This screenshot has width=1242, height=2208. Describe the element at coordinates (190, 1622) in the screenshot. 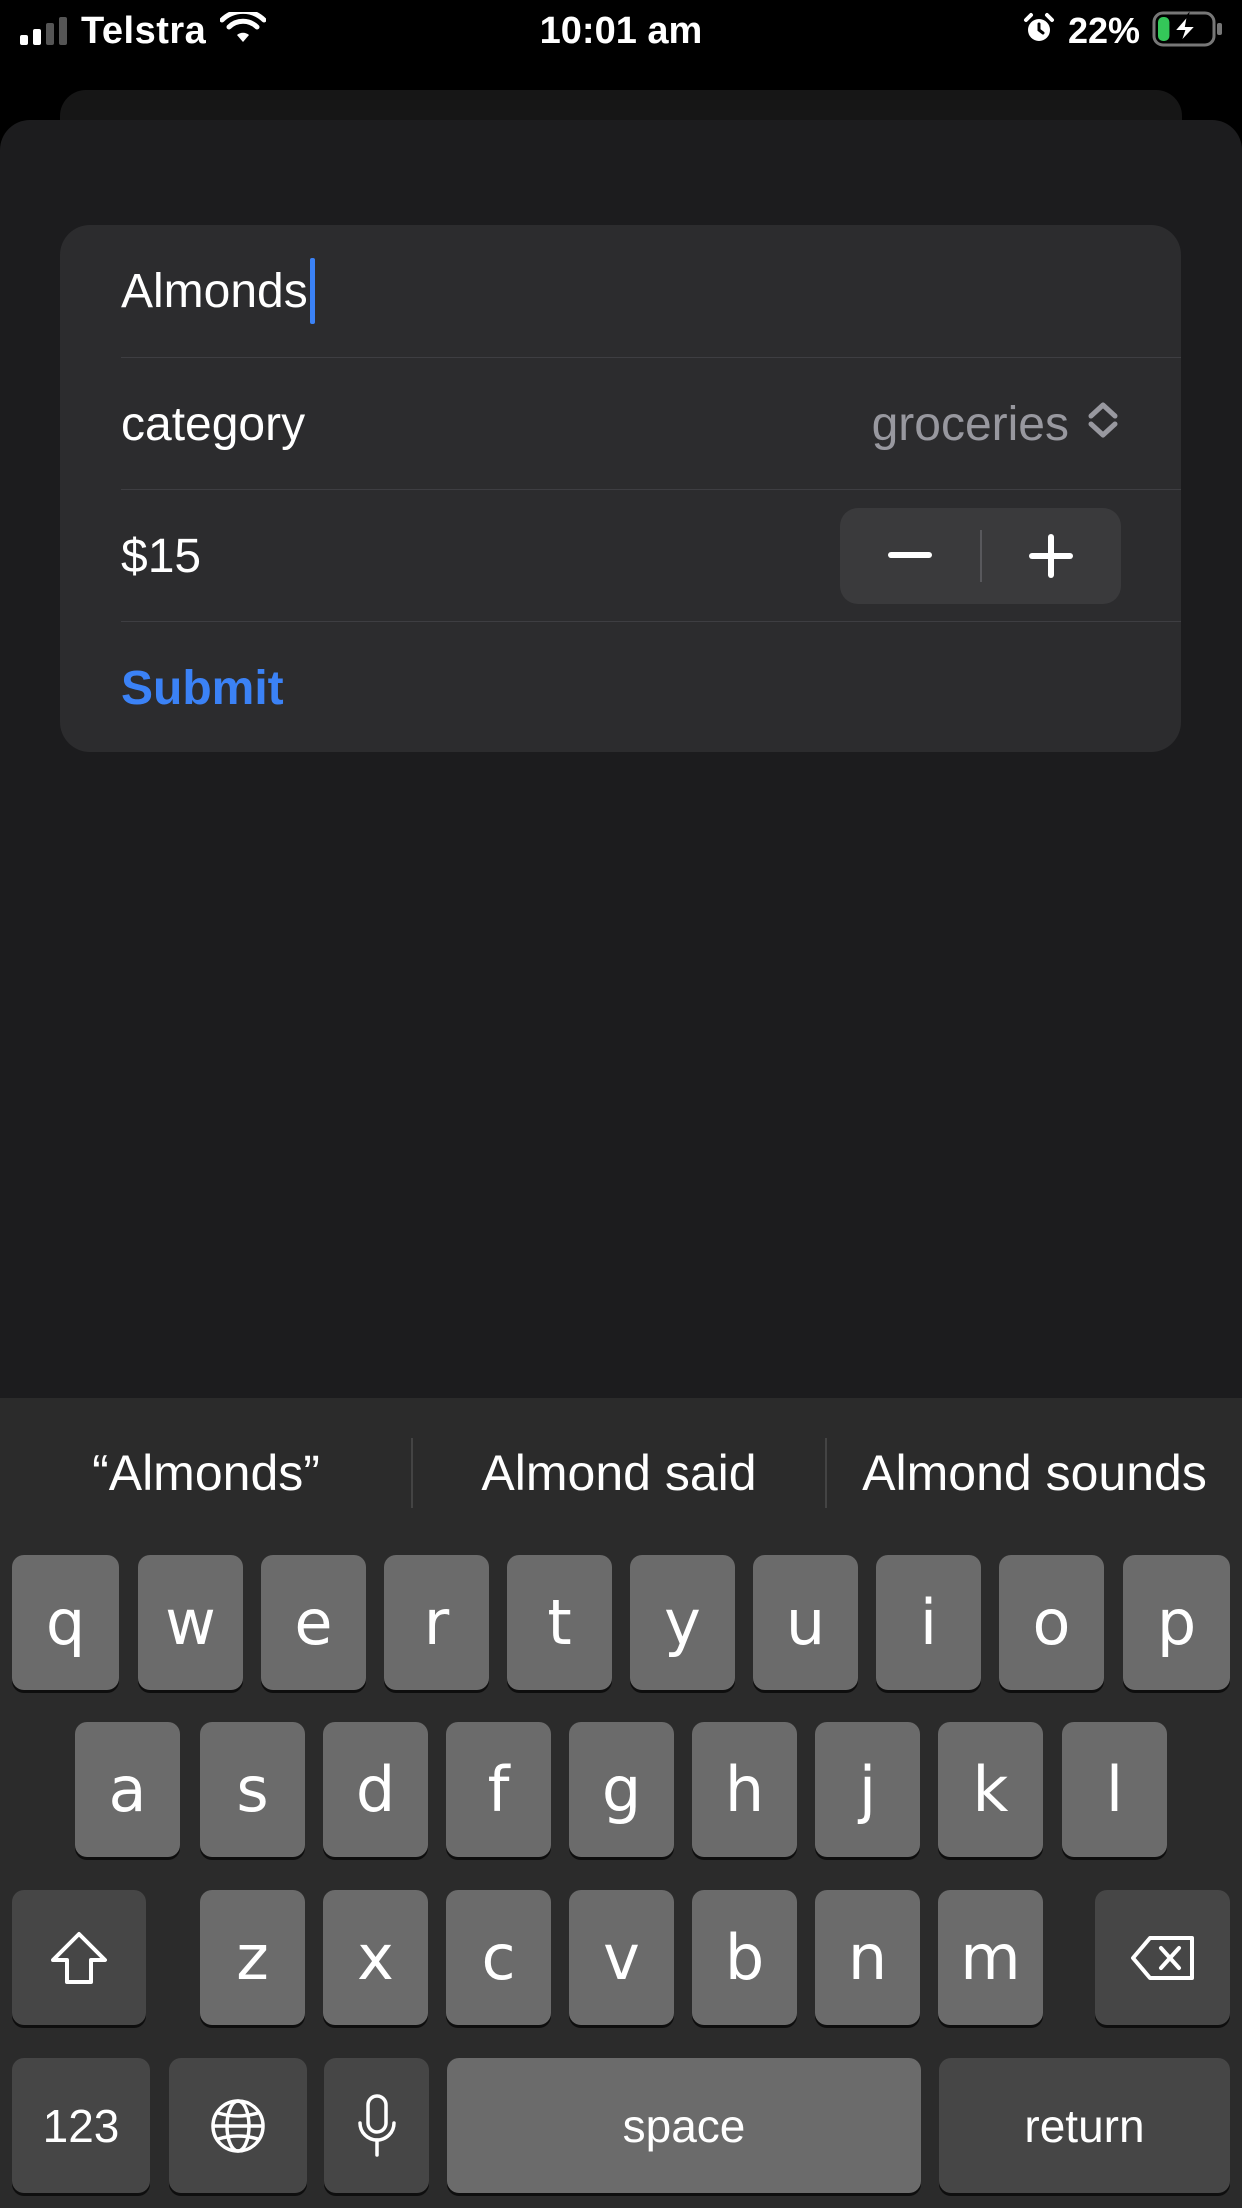

I see `key-w: w` at that location.